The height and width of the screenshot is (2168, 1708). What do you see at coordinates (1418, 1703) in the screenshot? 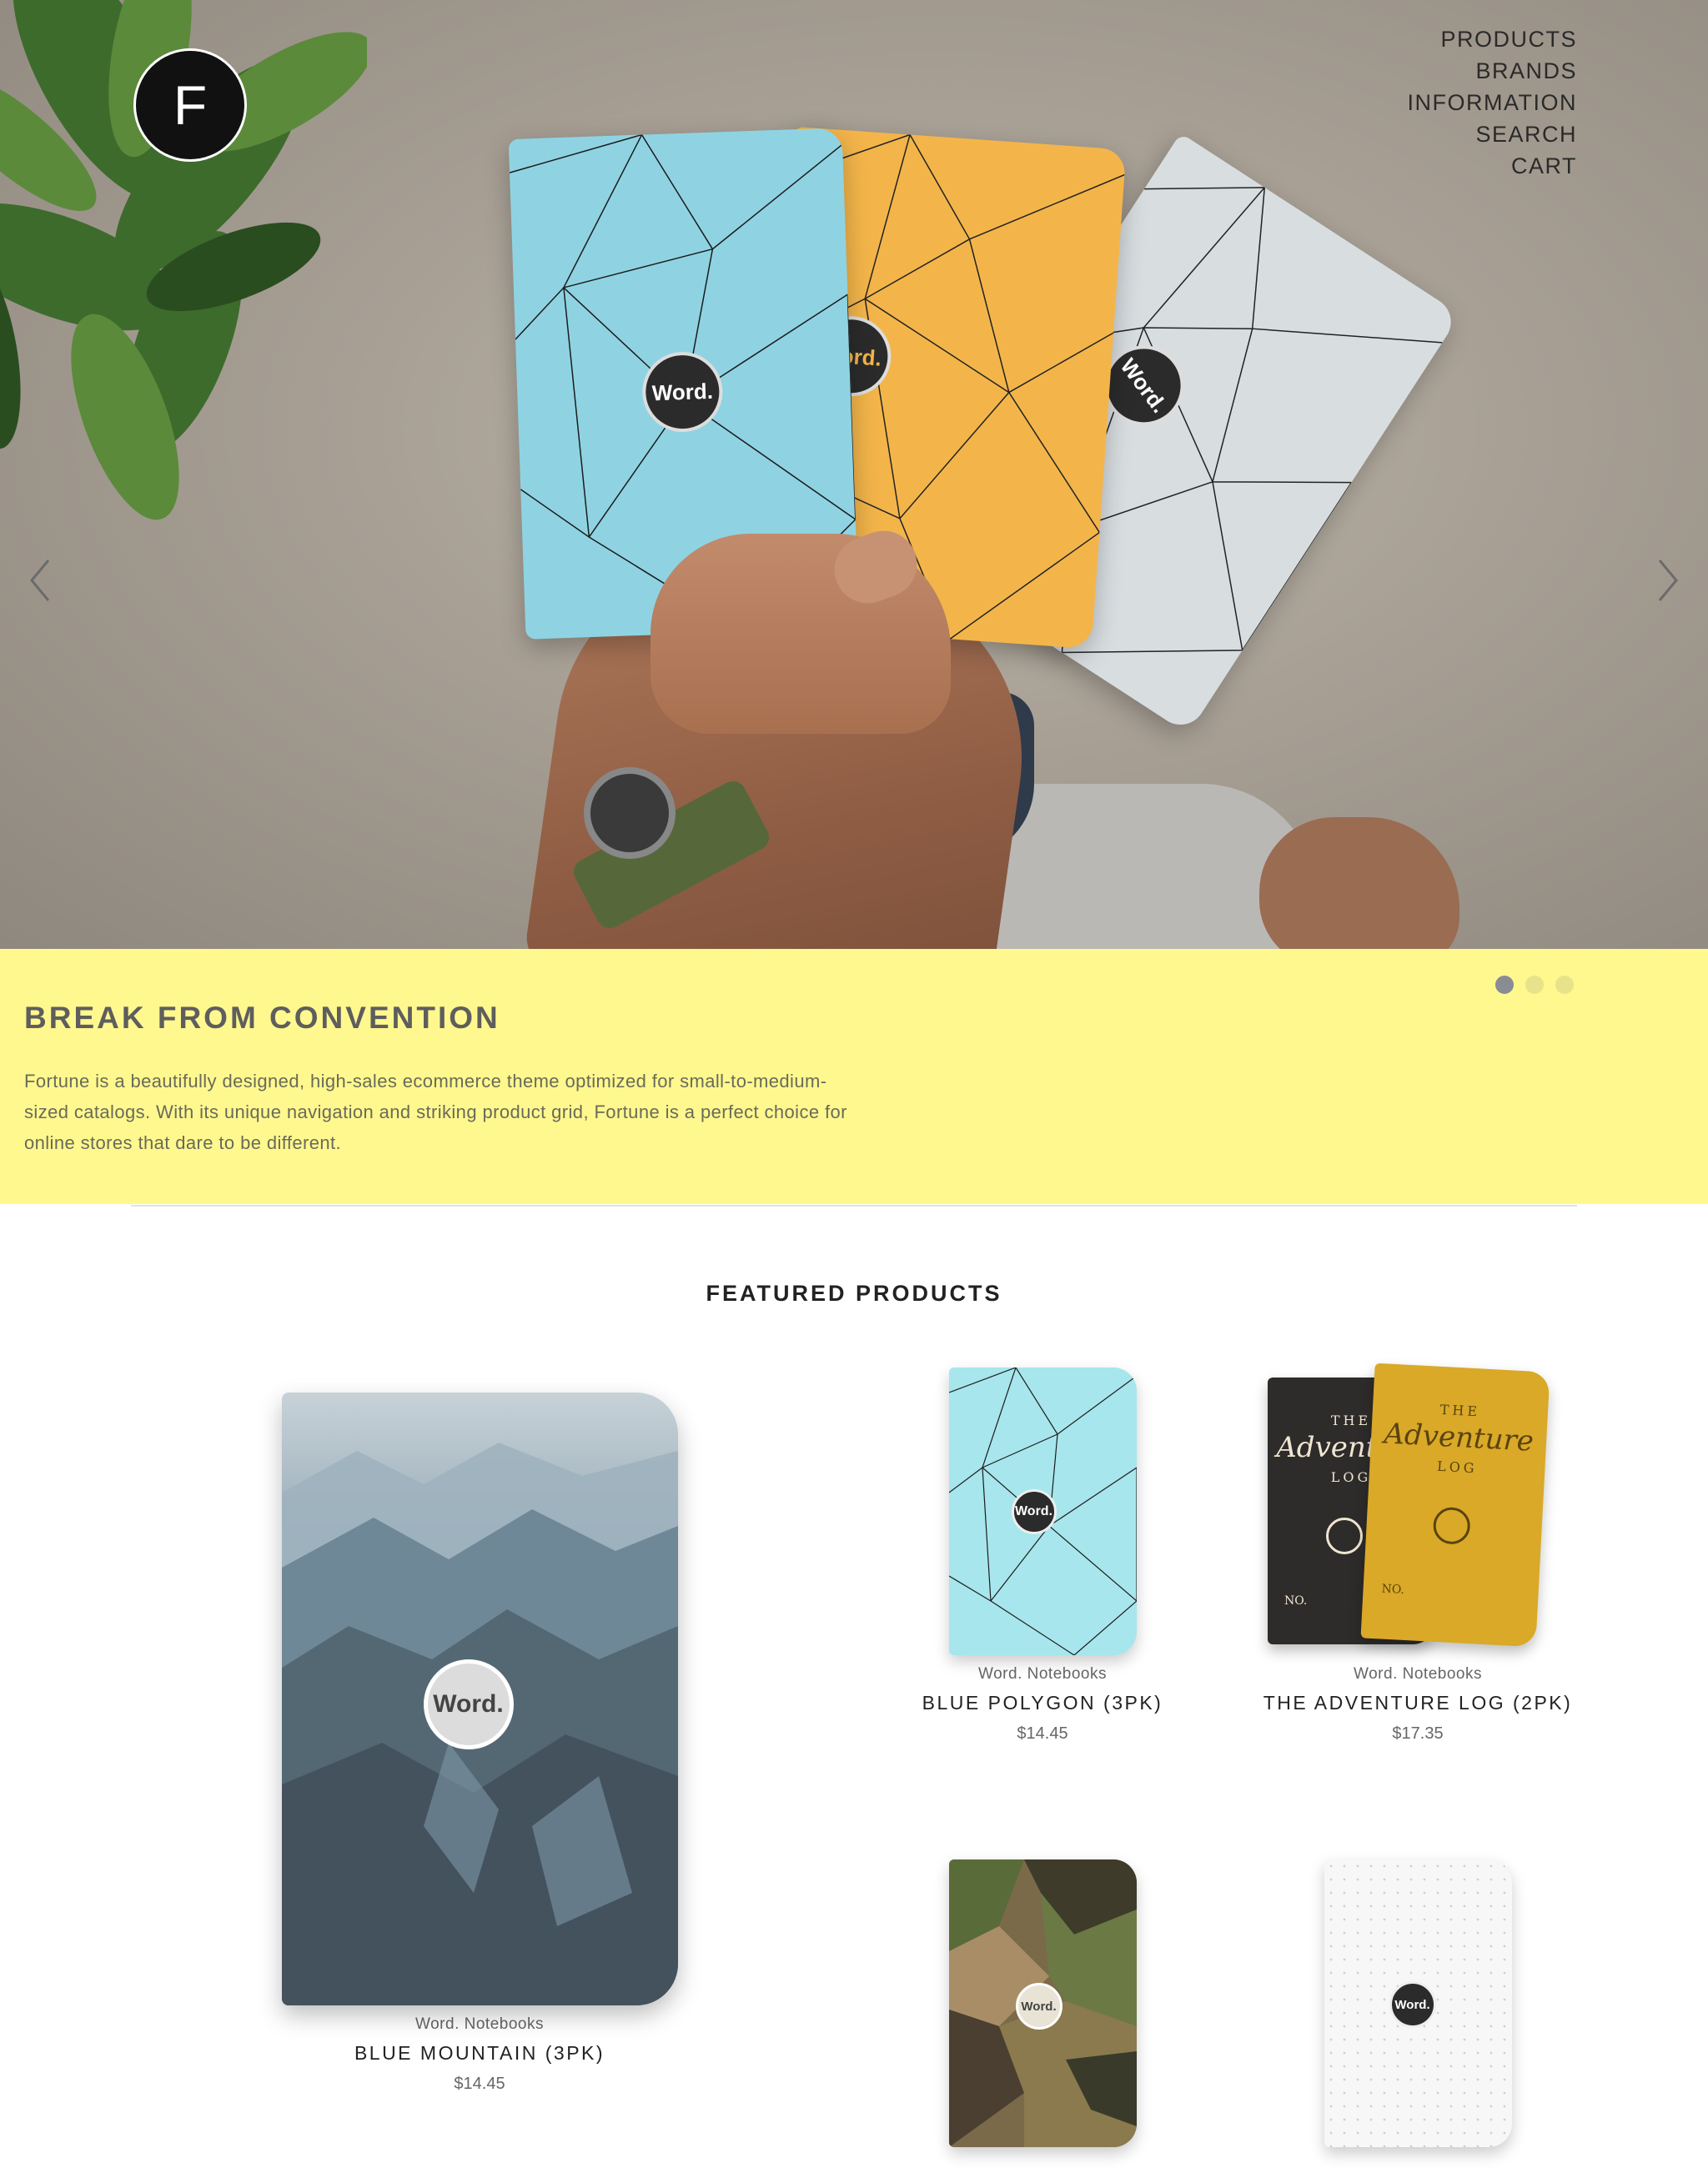
I see `product-name: THE ADVENTURE LOG (2PK)` at bounding box center [1418, 1703].